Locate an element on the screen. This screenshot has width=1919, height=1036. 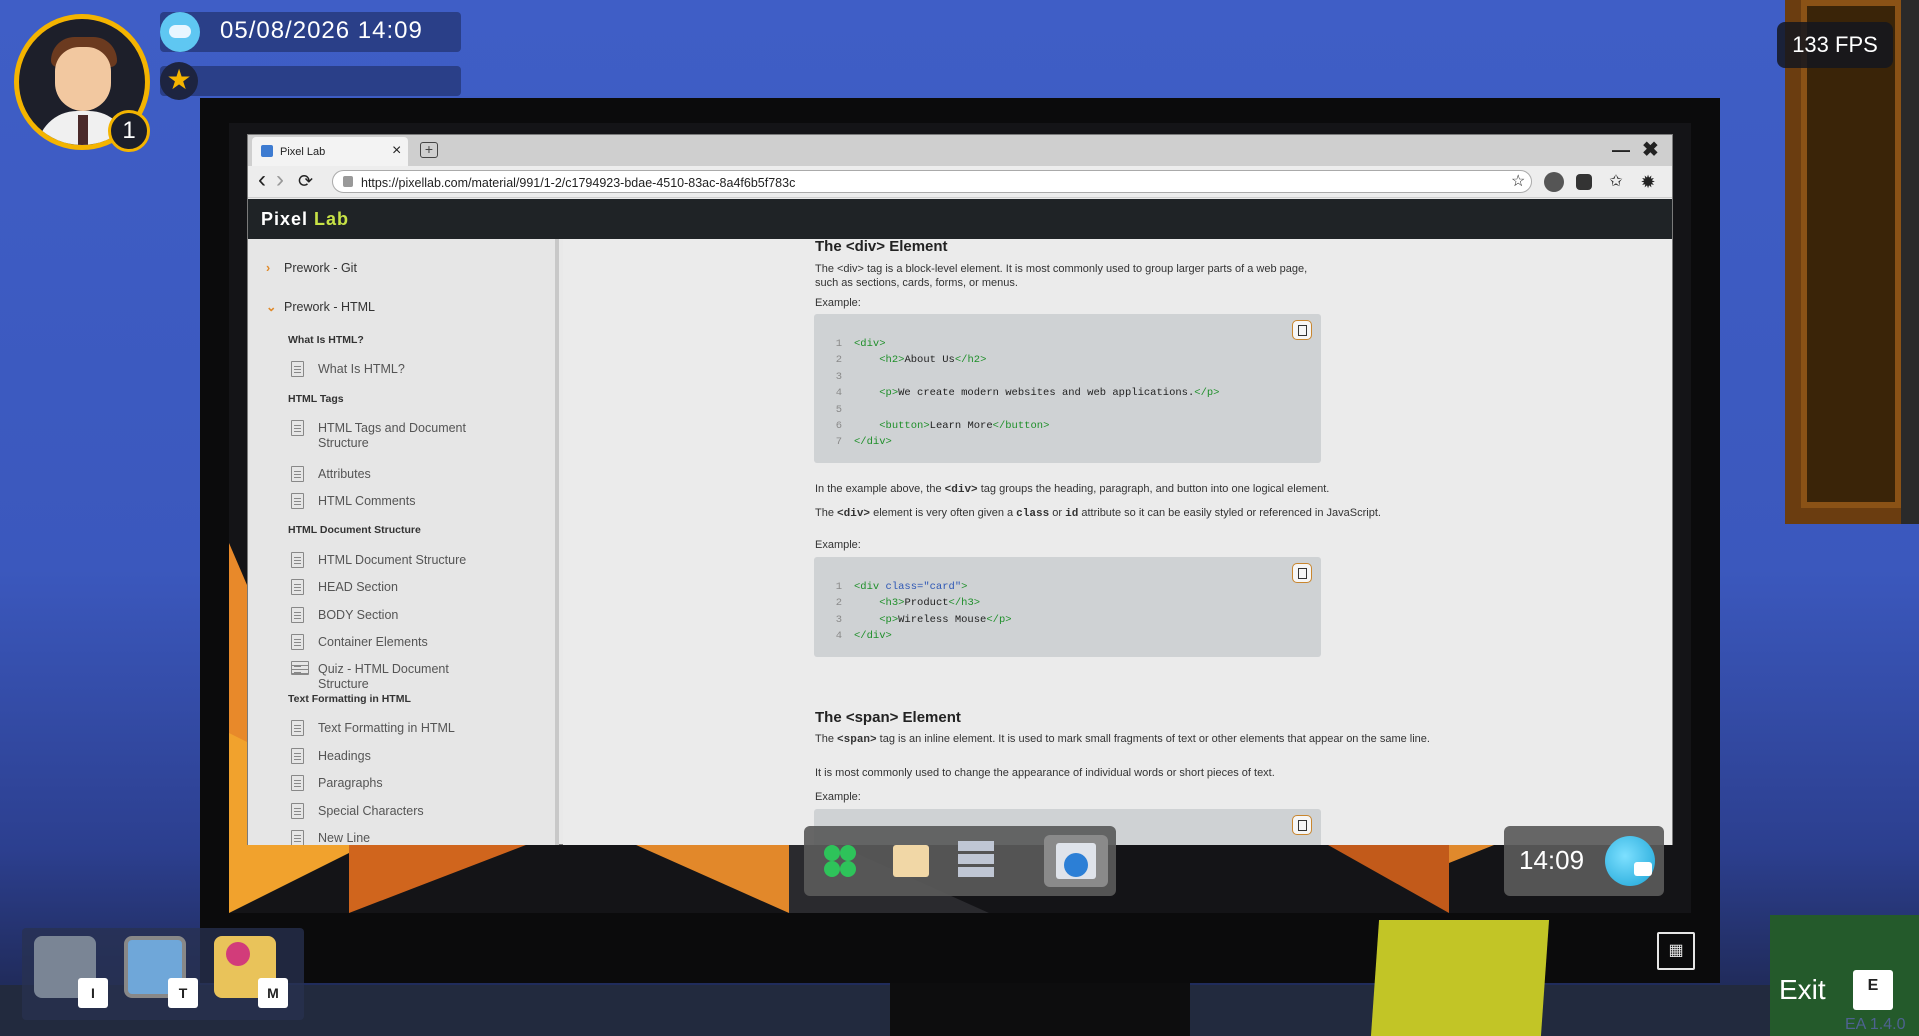
tab-pixel-lab: Pixel Lab × is located at coordinates (330, 151).